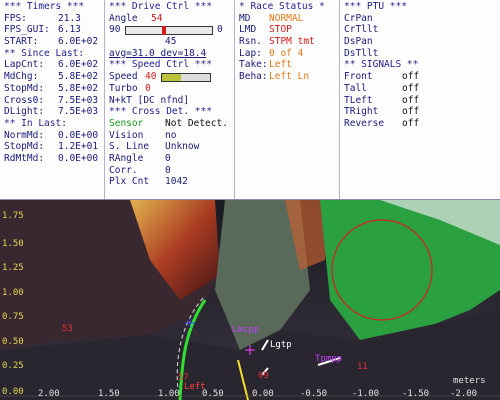  Describe the element at coordinates (176, 182) in the screenshot. I see `cross-value: 1042` at that location.